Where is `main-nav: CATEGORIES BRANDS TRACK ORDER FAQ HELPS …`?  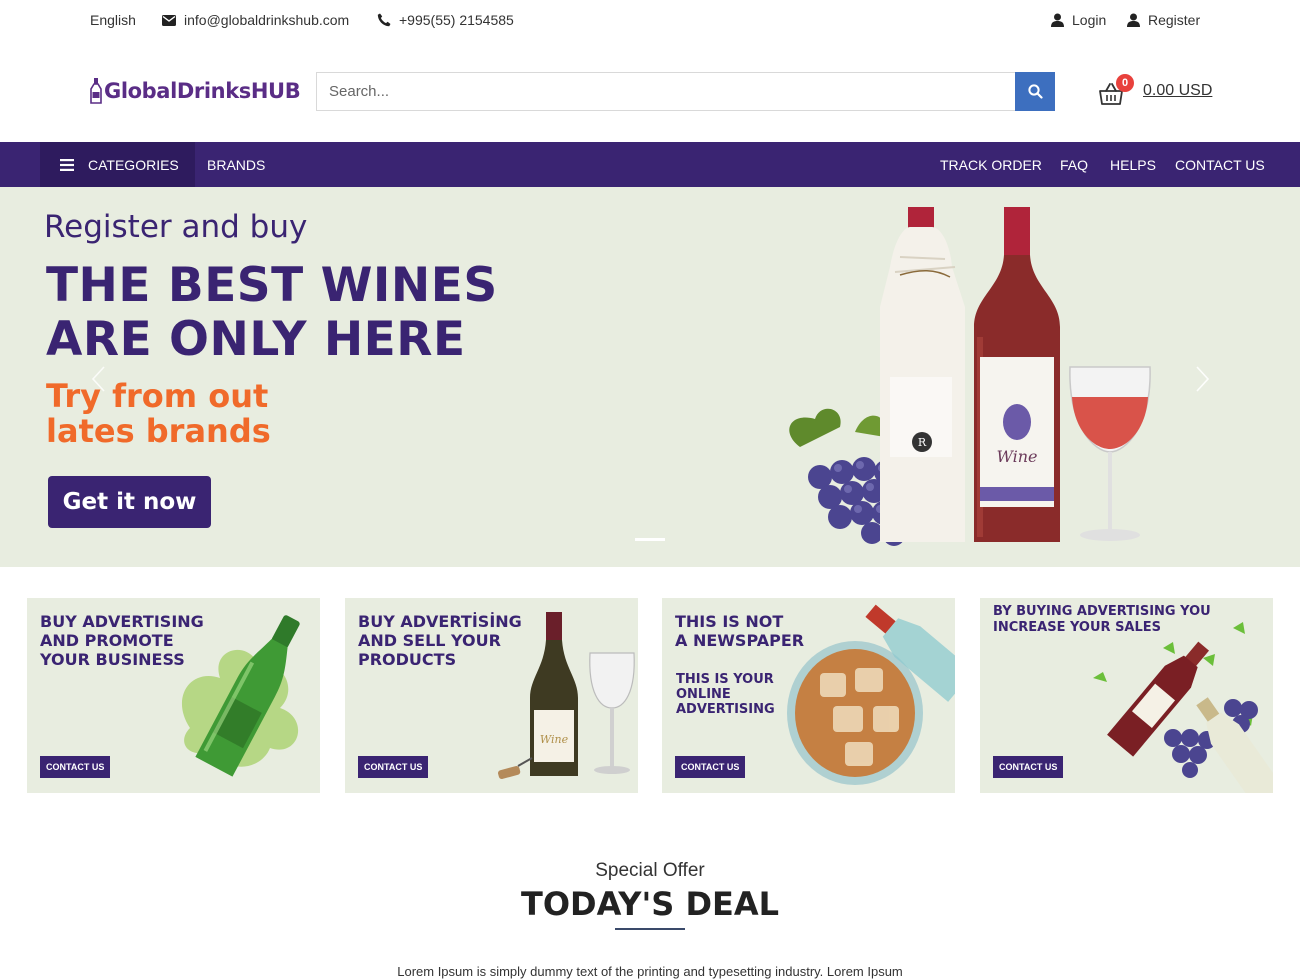 main-nav: CATEGORIES BRANDS TRACK ORDER FAQ HELPS … is located at coordinates (650, 164).